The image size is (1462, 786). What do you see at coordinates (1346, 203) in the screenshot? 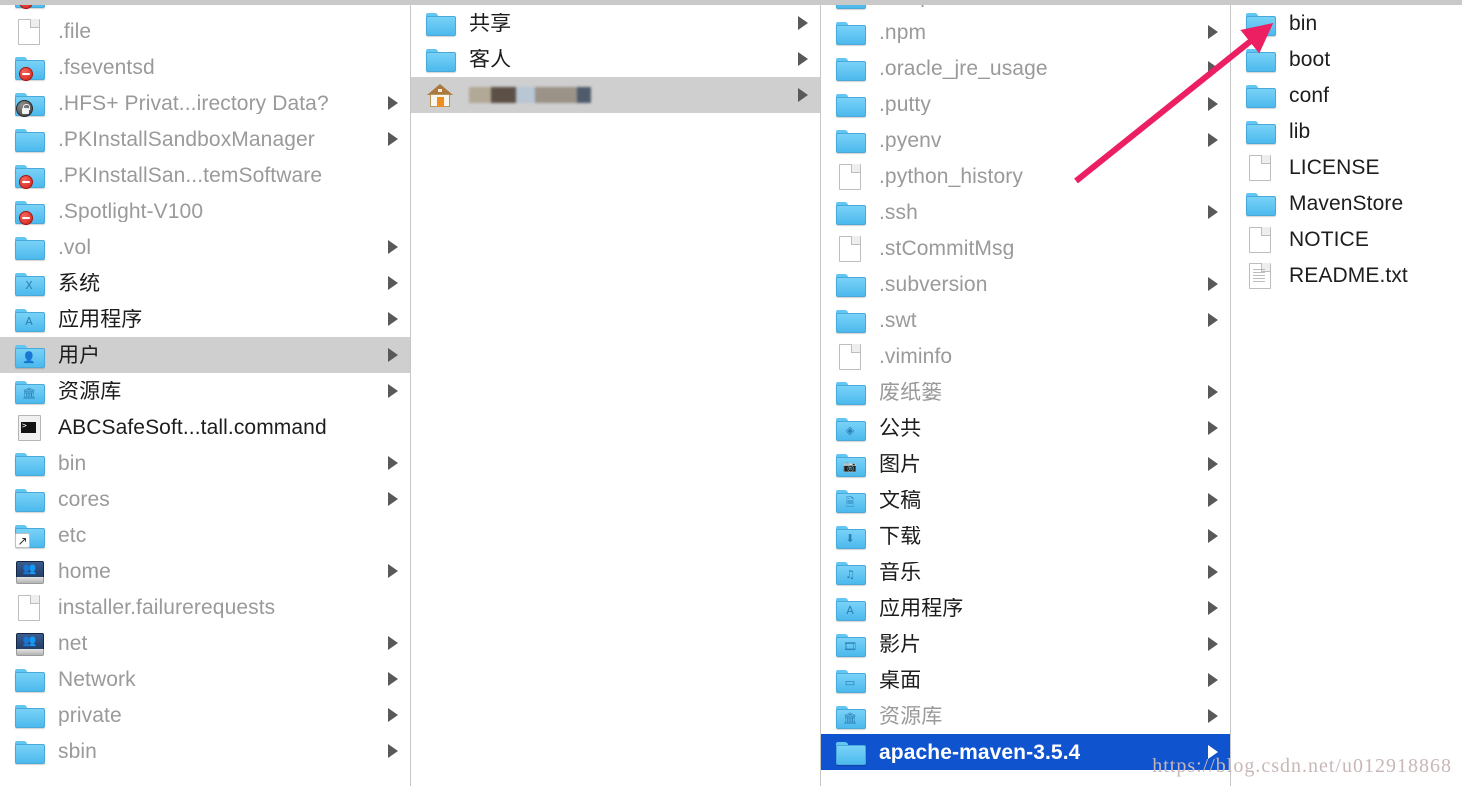
I see `file-row: MavenStore` at bounding box center [1346, 203].